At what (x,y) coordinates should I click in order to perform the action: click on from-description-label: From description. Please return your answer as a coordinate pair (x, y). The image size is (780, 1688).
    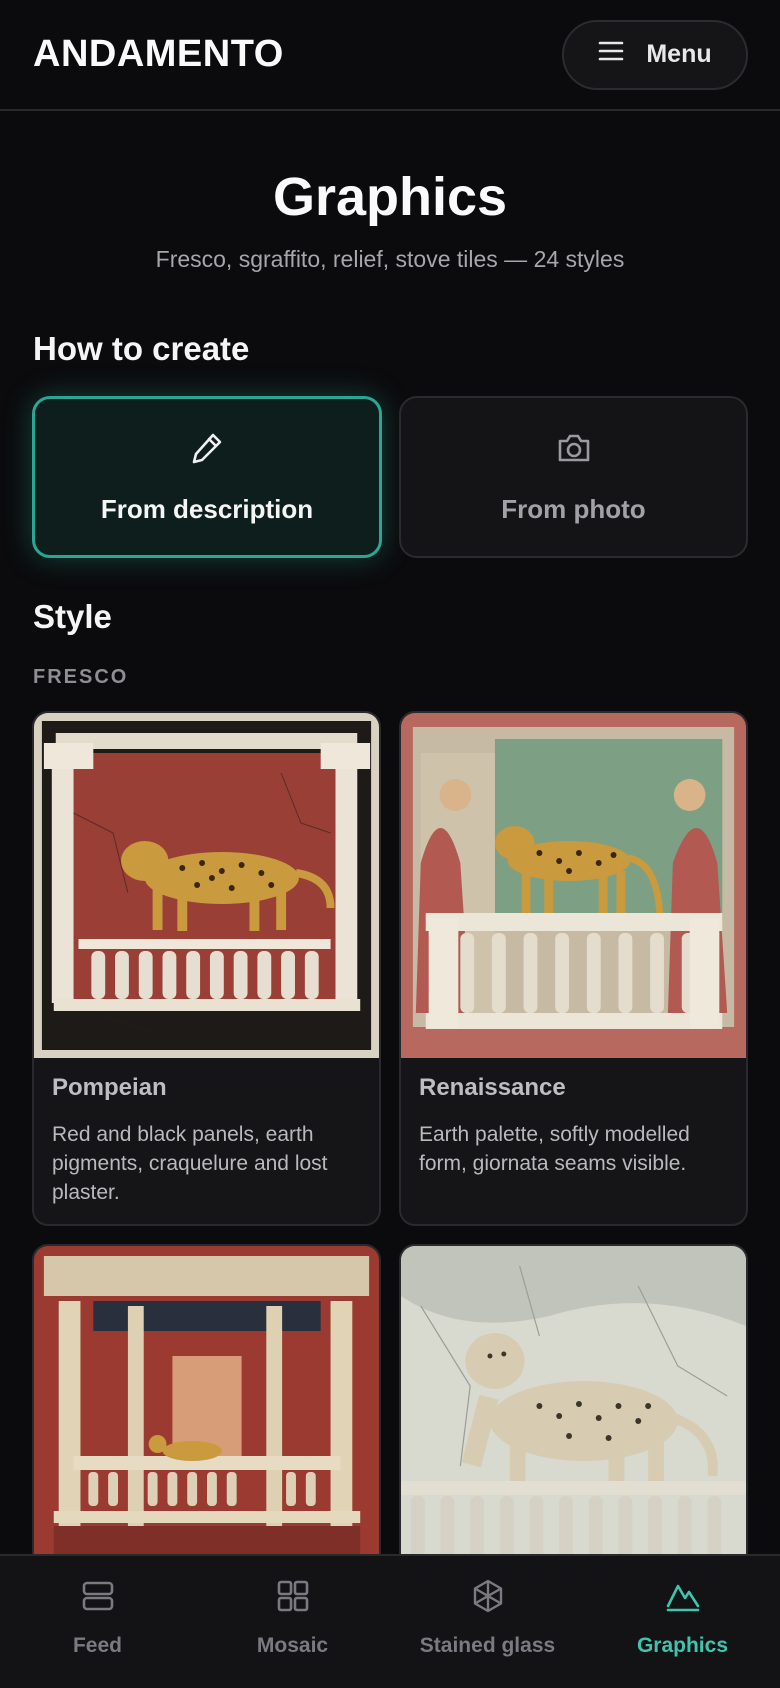
    Looking at the image, I should click on (207, 509).